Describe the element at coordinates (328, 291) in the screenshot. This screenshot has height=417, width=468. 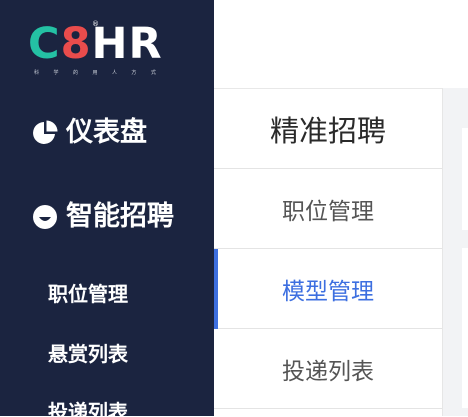
I see `subnav-item-label: 模型管理` at that location.